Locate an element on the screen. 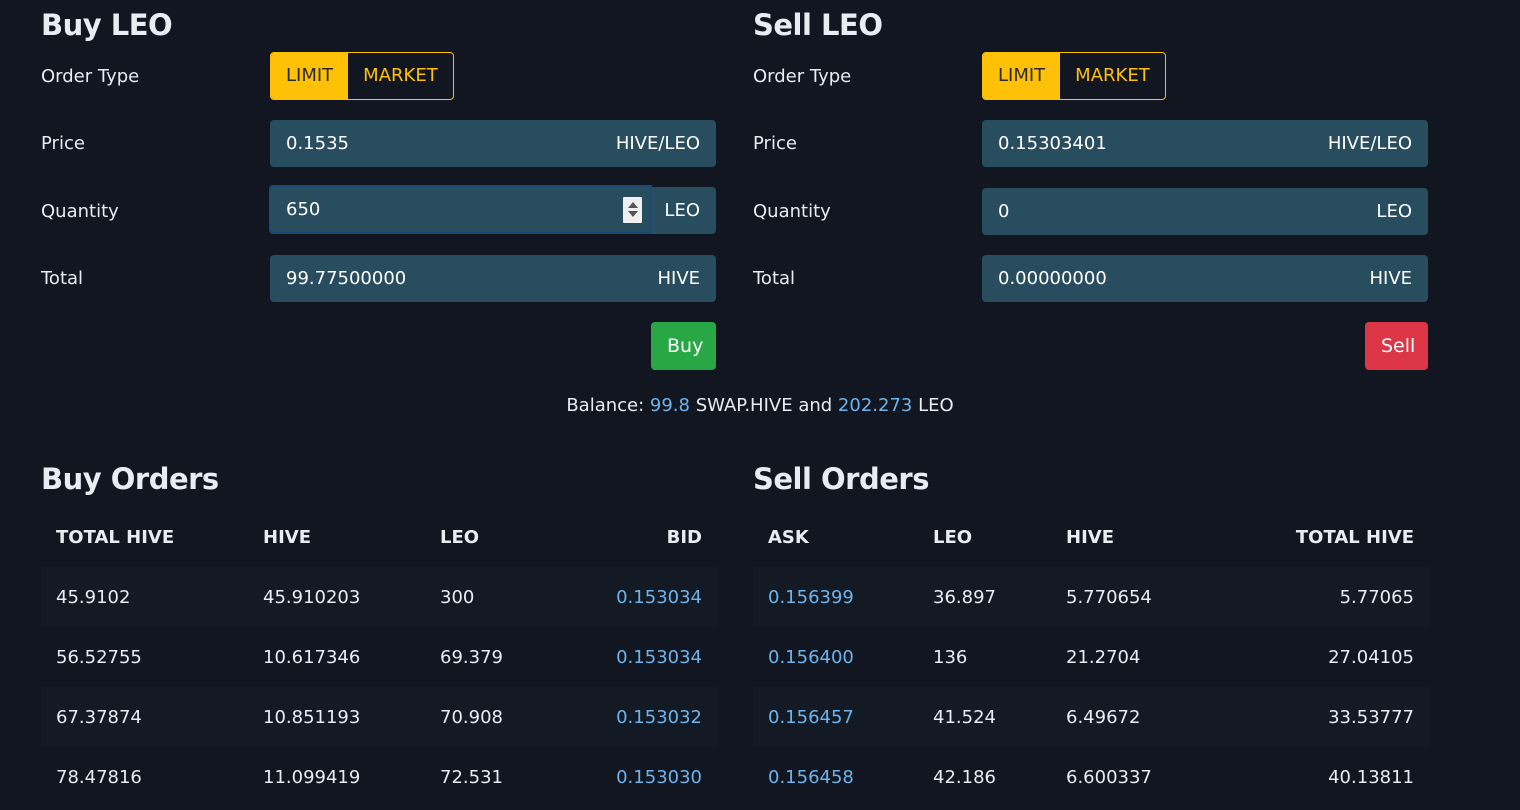 The width and height of the screenshot is (1520, 810). buy-limit-button: LIMIT is located at coordinates (310, 76).